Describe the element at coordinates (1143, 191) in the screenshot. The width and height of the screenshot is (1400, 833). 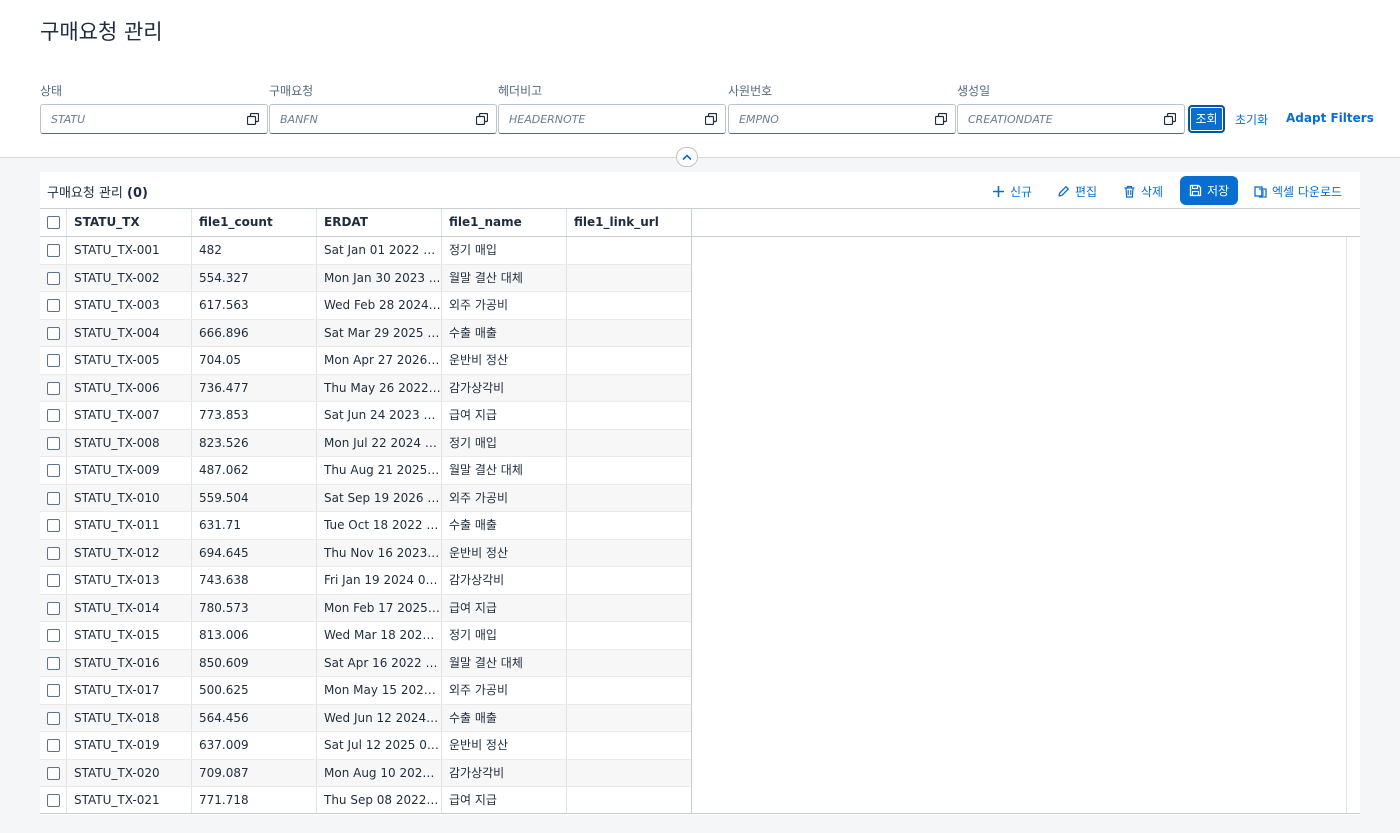
I see `delete-button: 삭제` at that location.